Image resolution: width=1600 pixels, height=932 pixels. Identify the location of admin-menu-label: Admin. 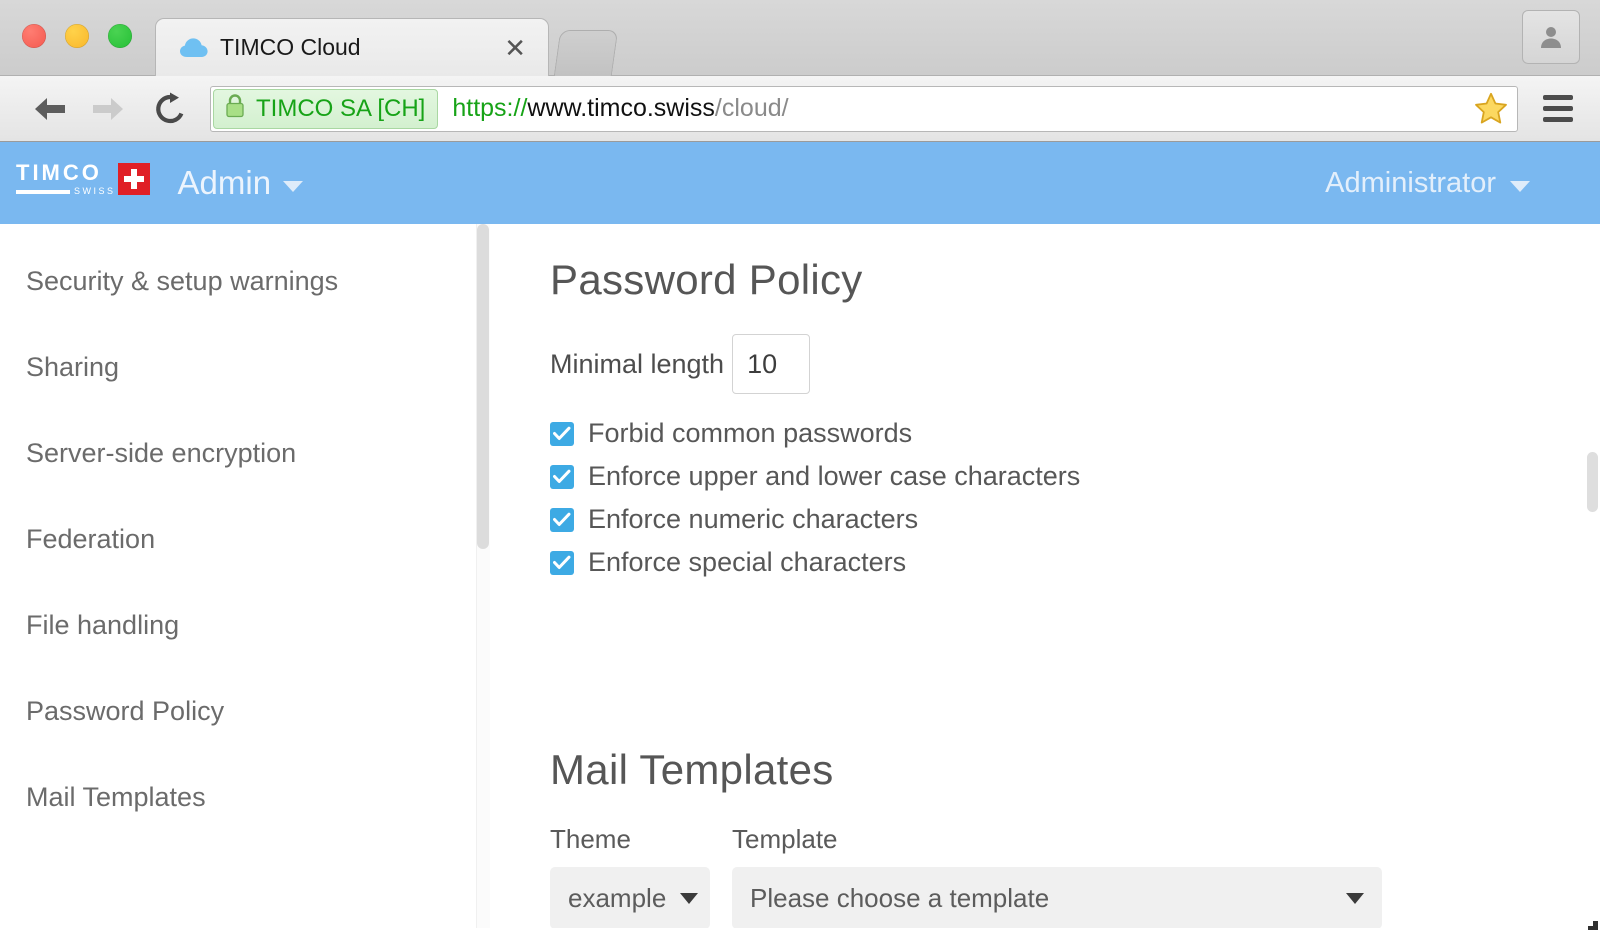
(224, 182).